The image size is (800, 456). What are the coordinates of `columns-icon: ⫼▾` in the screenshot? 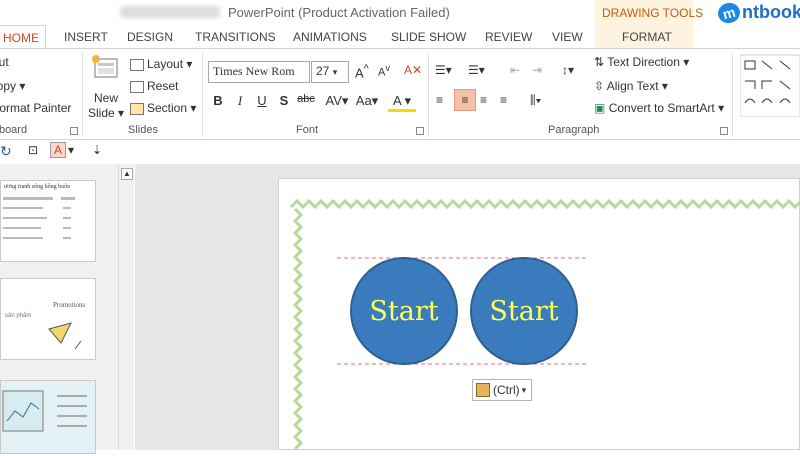 It's located at (535, 100).